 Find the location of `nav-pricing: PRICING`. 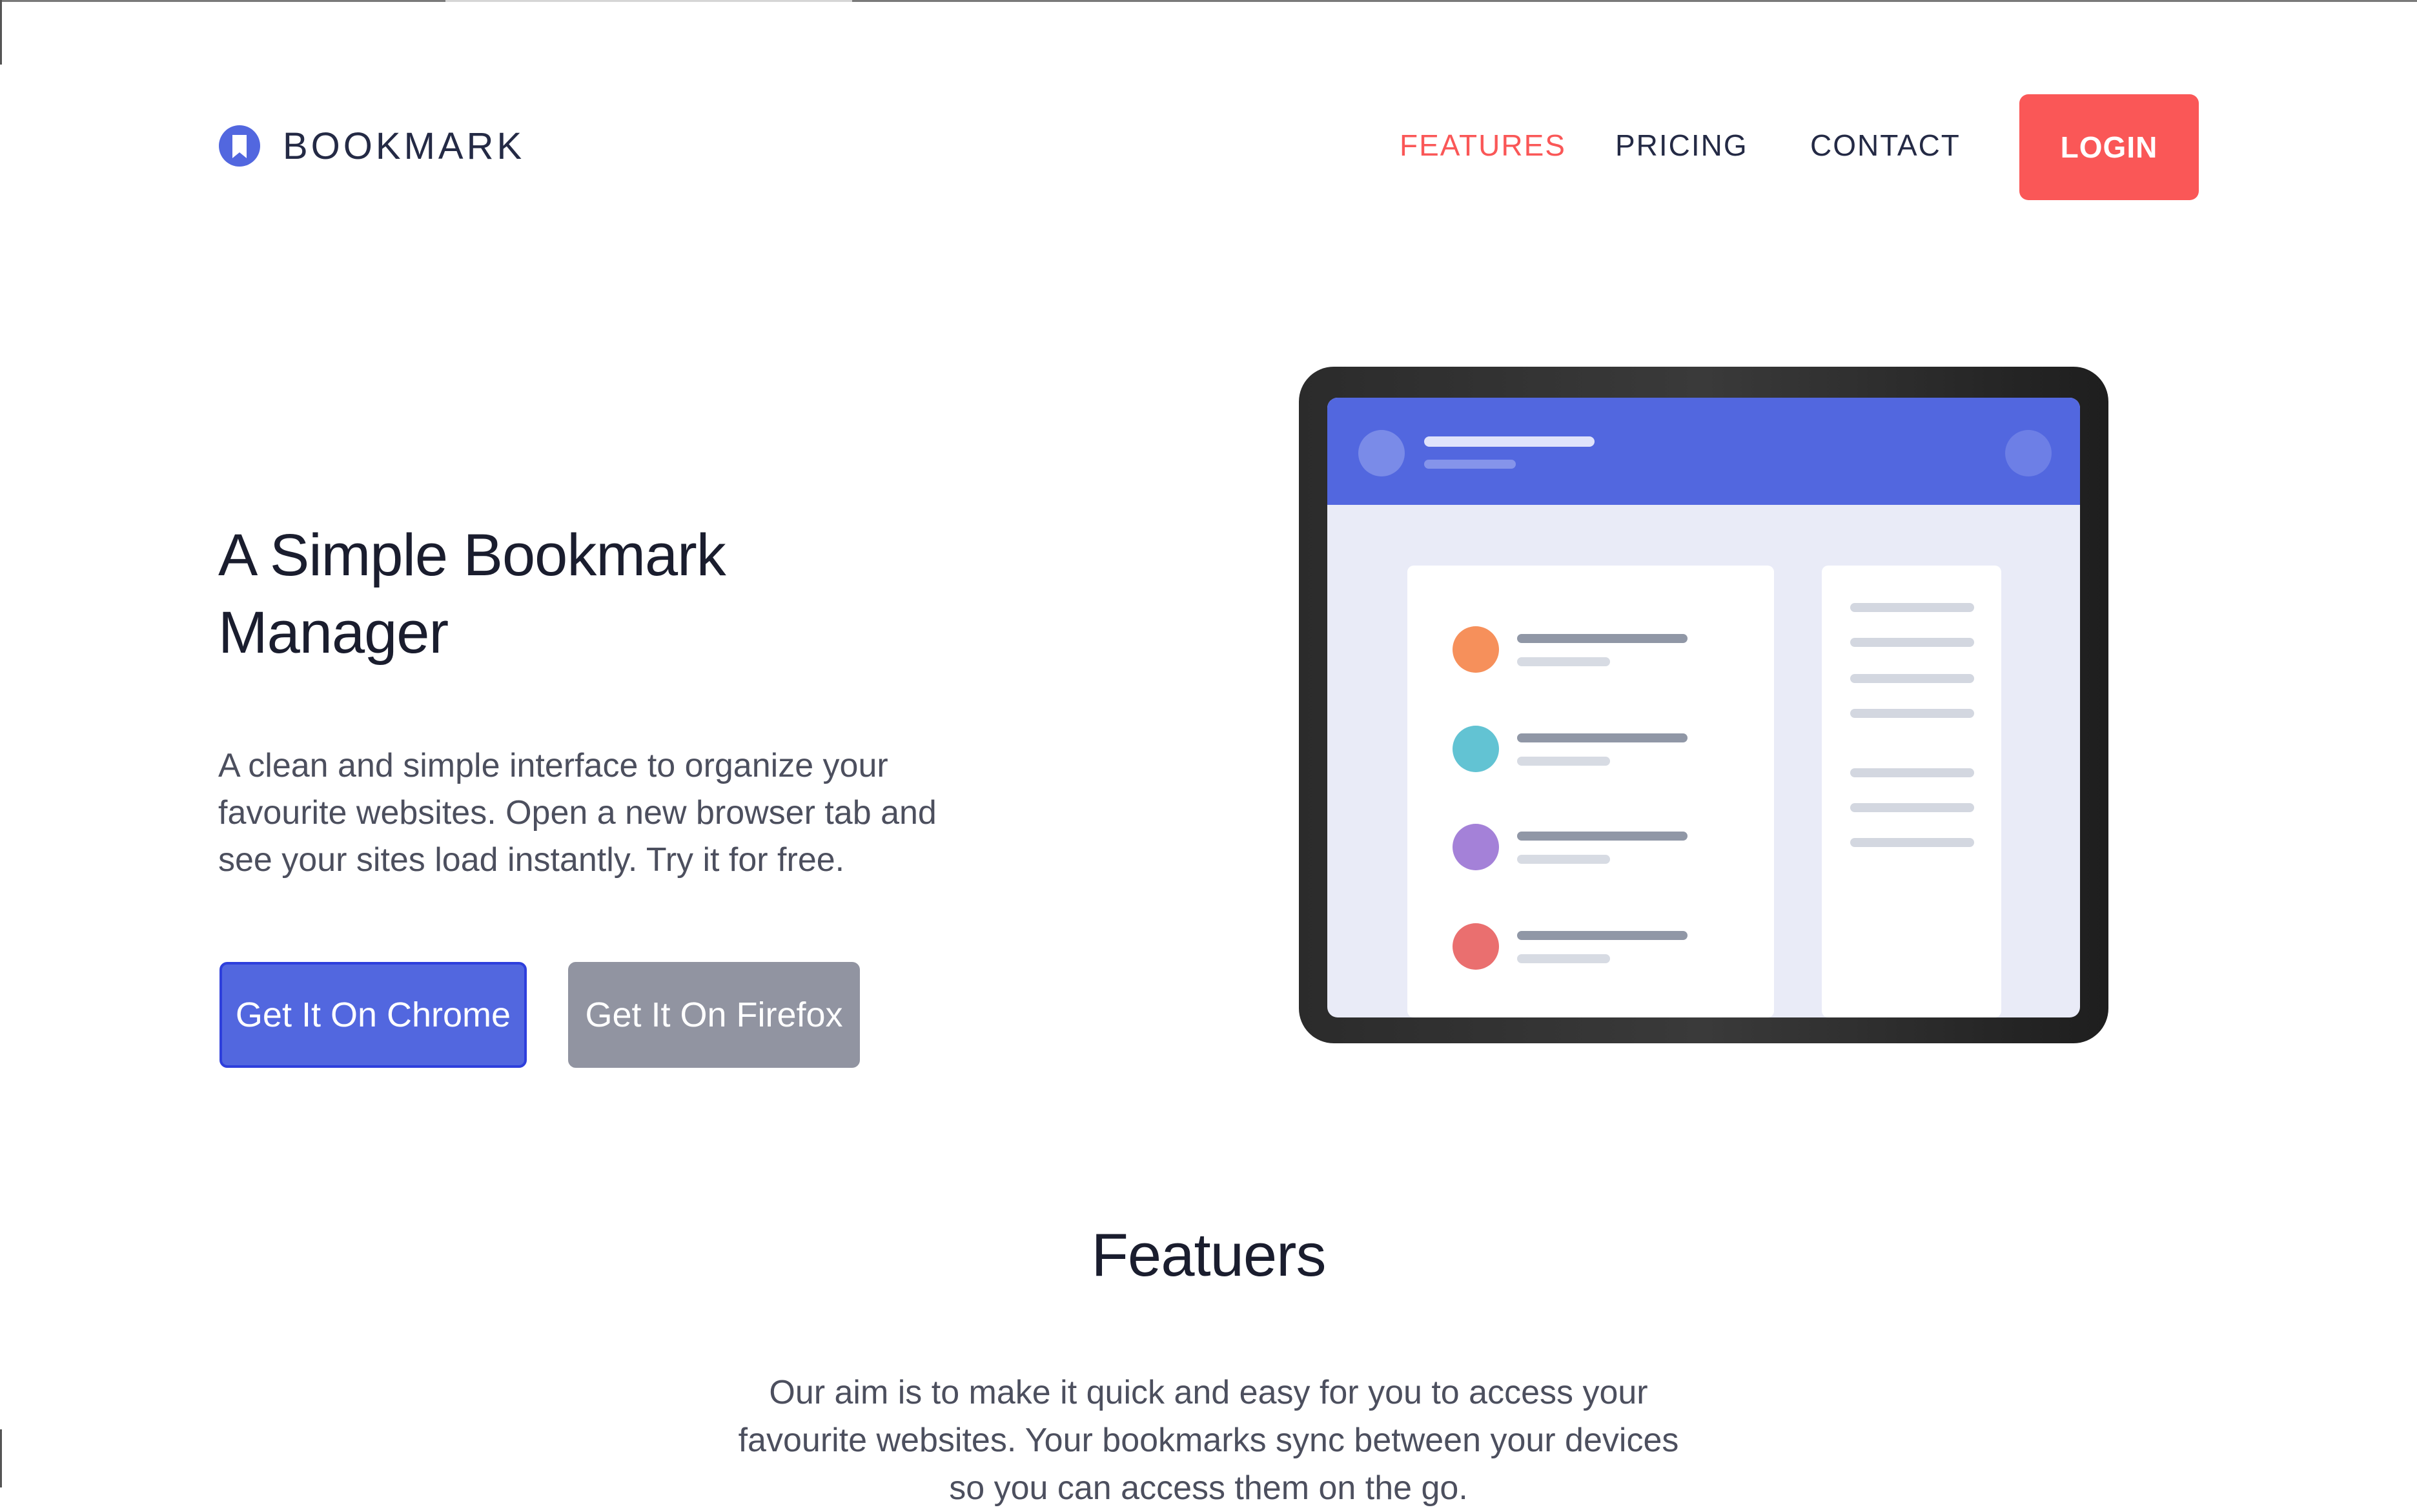

nav-pricing: PRICING is located at coordinates (1682, 145).